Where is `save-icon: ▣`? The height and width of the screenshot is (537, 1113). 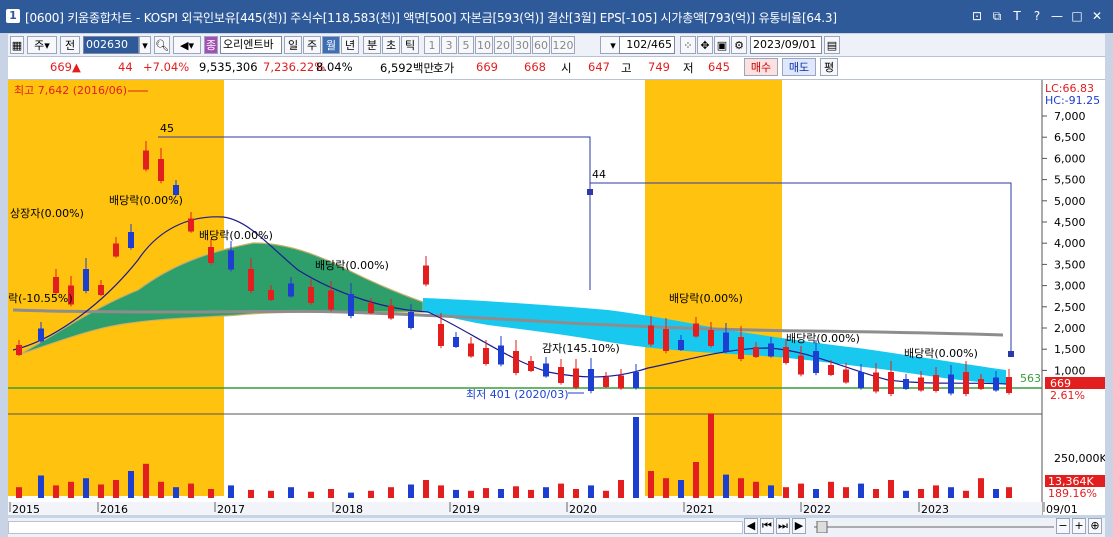 save-icon: ▣ is located at coordinates (722, 45).